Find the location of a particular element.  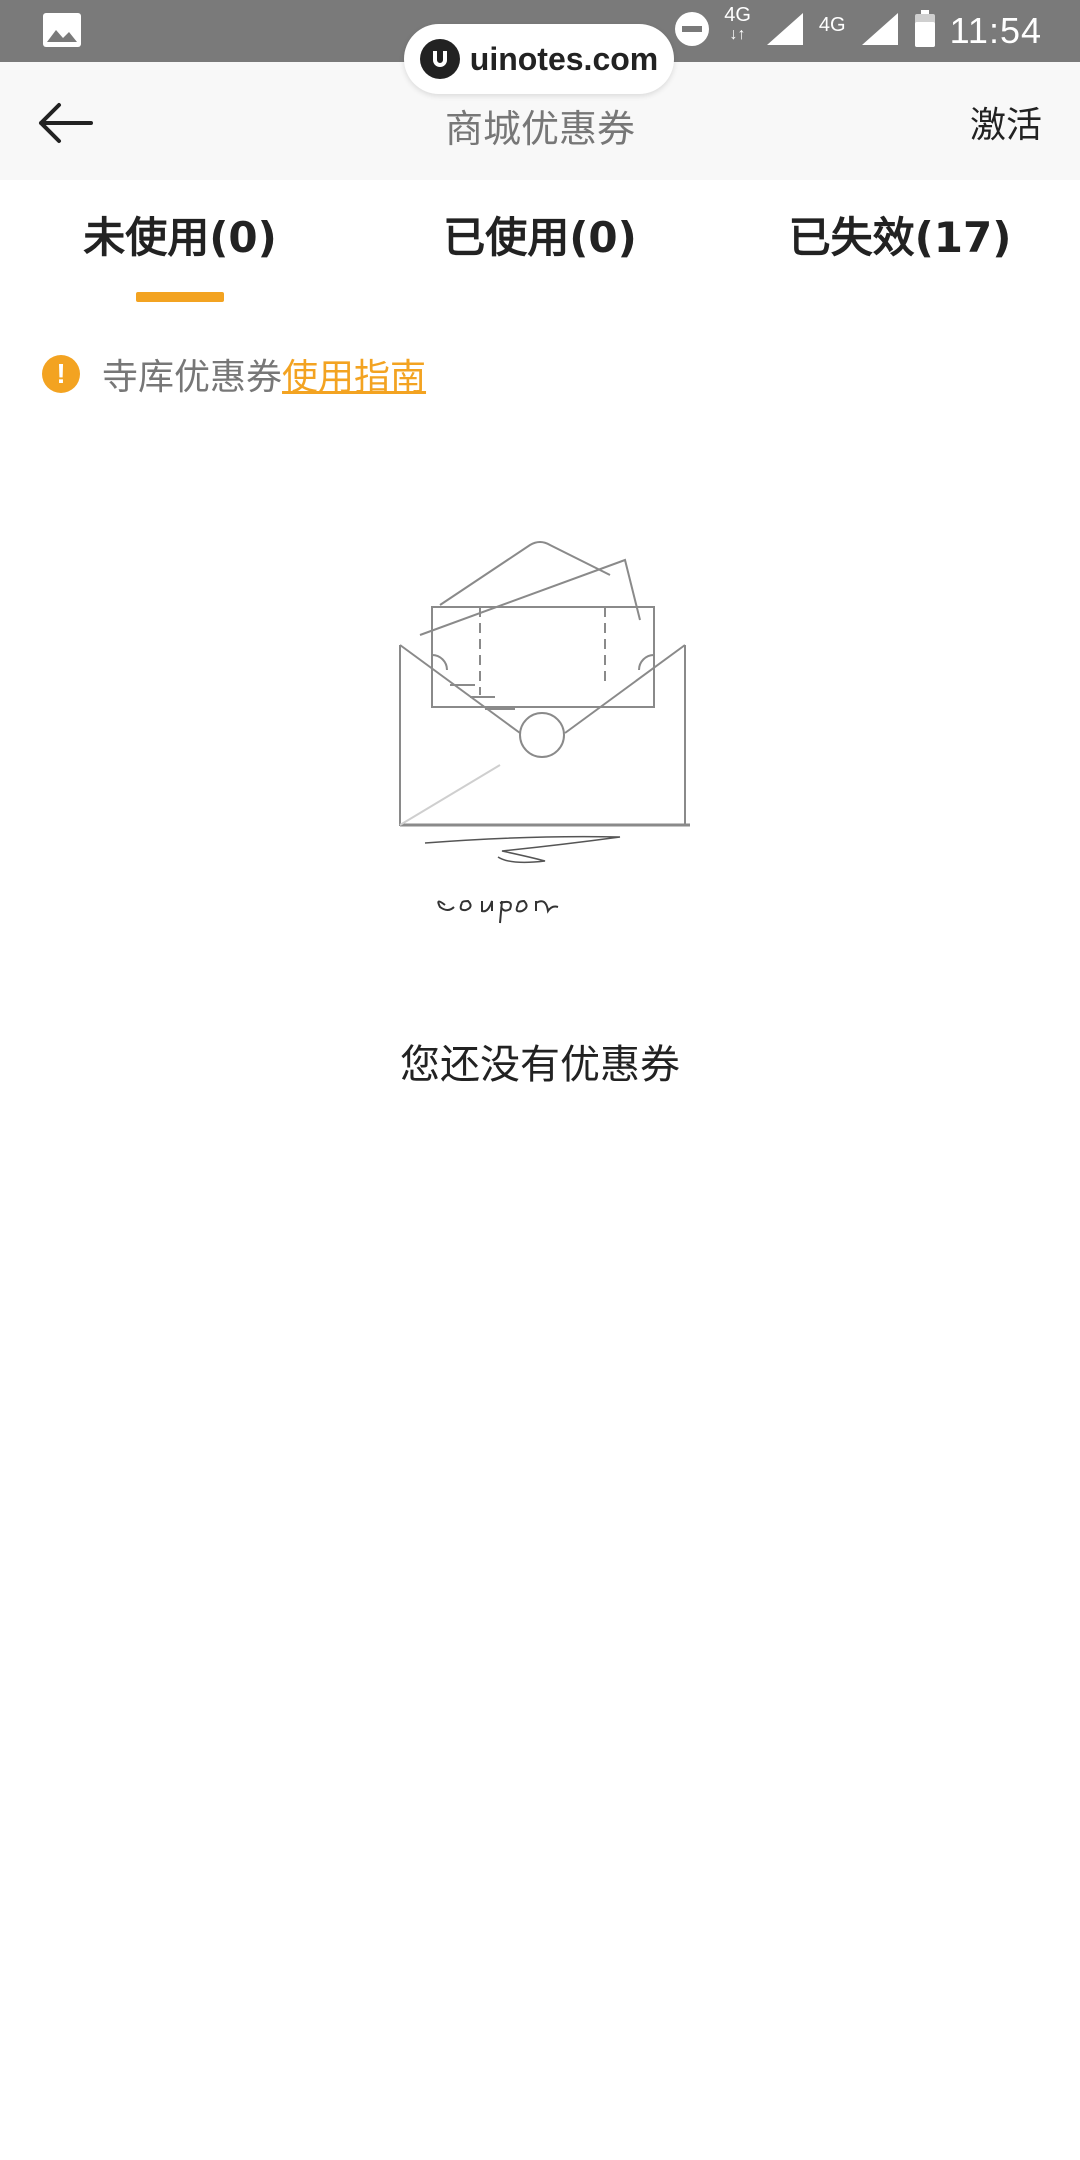

coupon-tabs: 未使用(0) 已使用(0) 已失效(17) is located at coordinates (540, 241).